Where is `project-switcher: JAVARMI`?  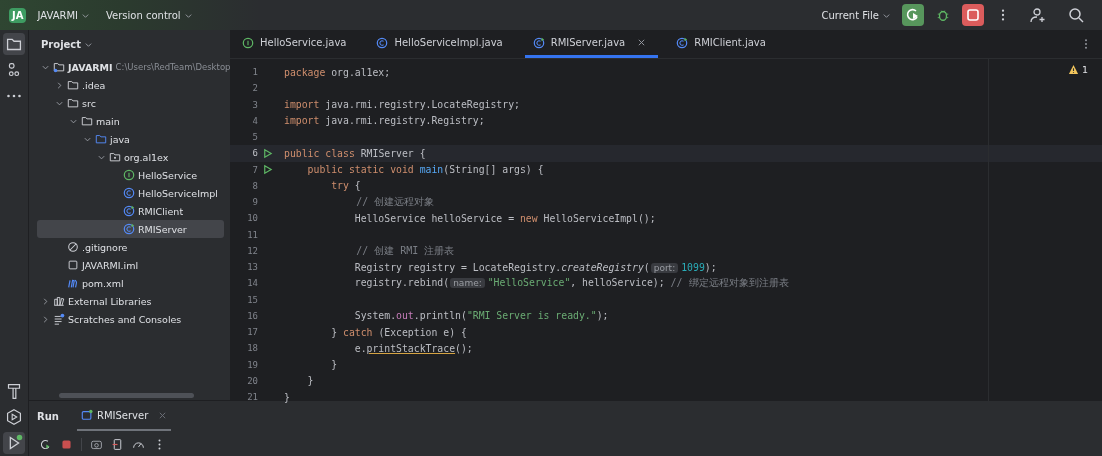
project-switcher: JAVARMI is located at coordinates (63, 15).